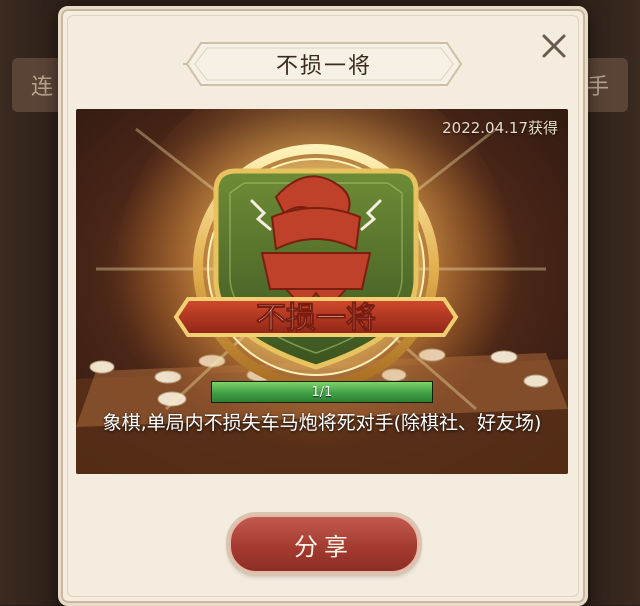 The width and height of the screenshot is (640, 606). I want to click on progress-bar: 1/1, so click(322, 392).